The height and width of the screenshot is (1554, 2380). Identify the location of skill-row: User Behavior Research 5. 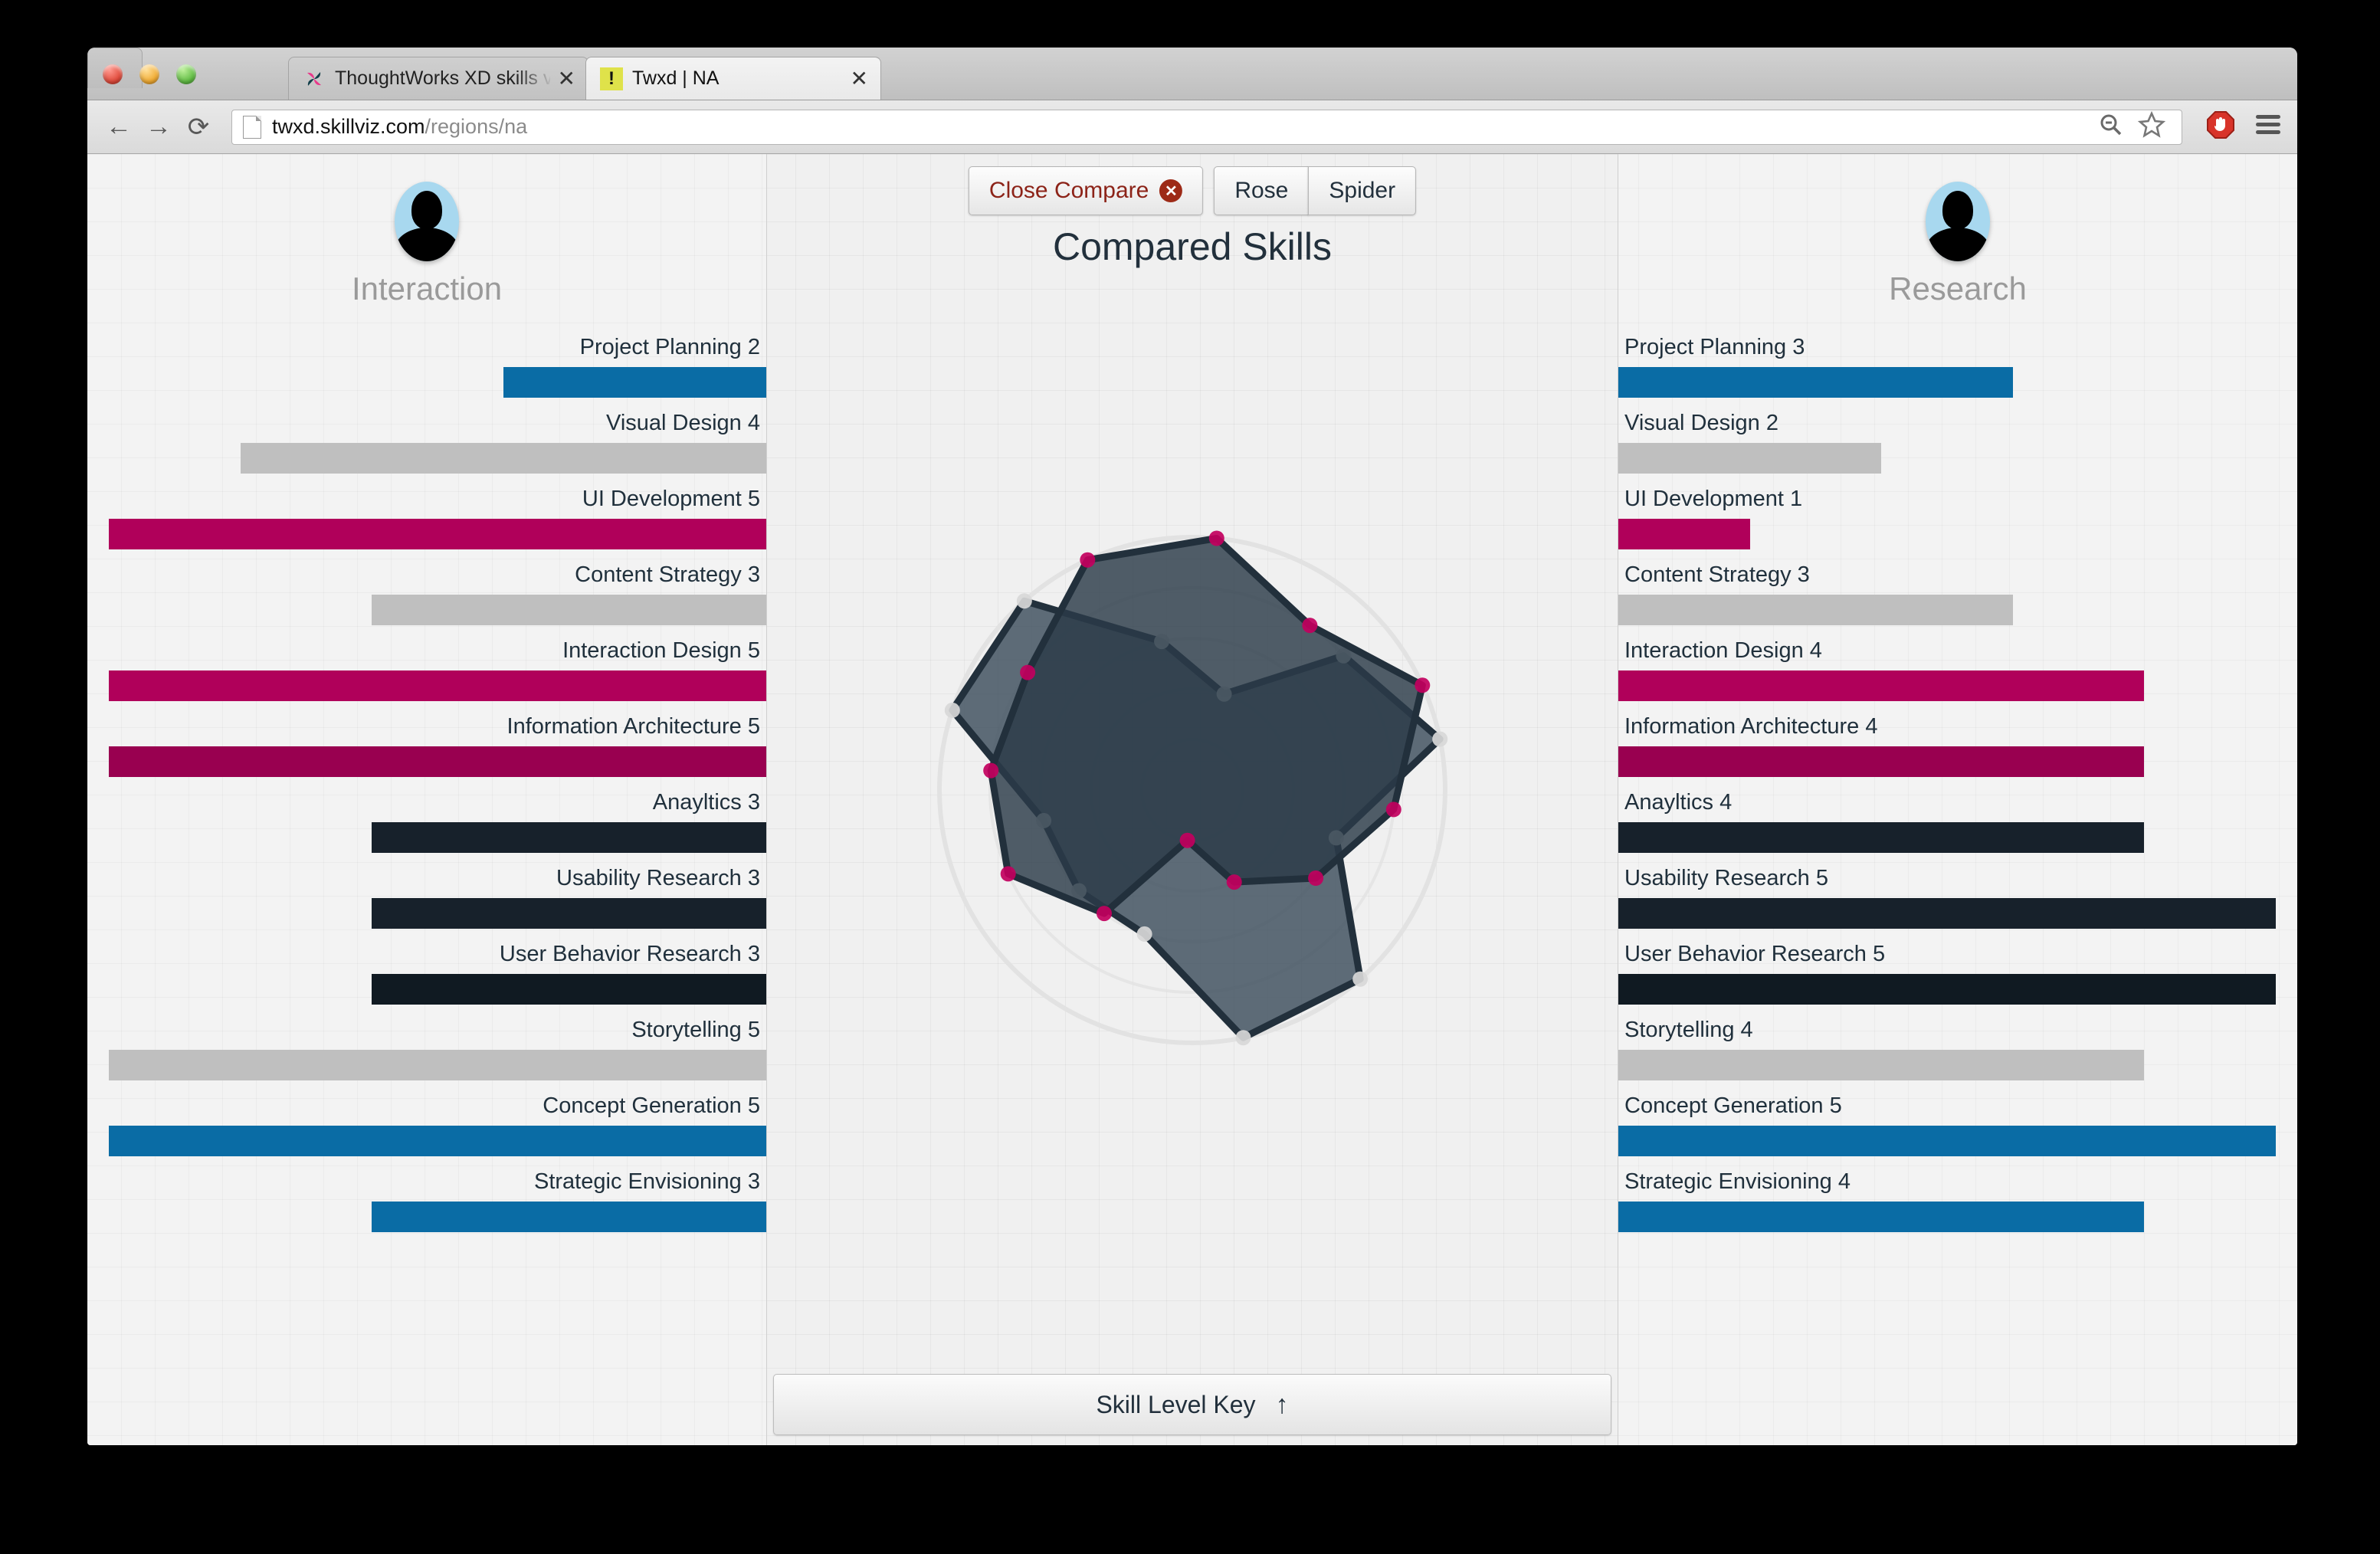
(1957, 981).